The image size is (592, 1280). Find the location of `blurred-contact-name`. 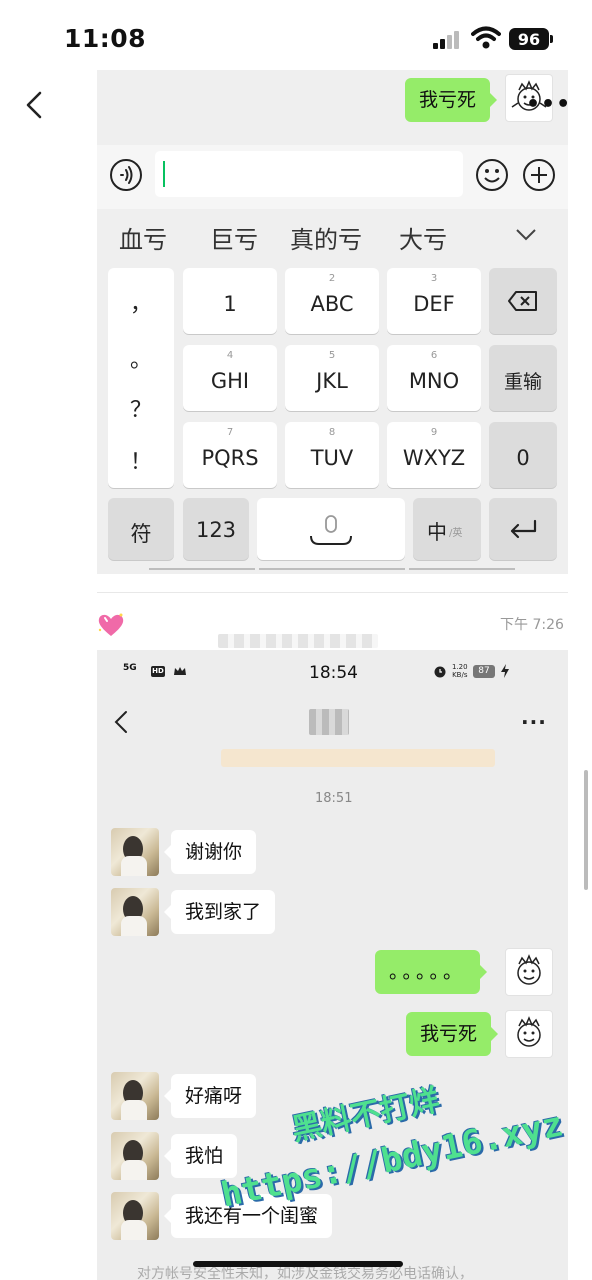

blurred-contact-name is located at coordinates (329, 722).